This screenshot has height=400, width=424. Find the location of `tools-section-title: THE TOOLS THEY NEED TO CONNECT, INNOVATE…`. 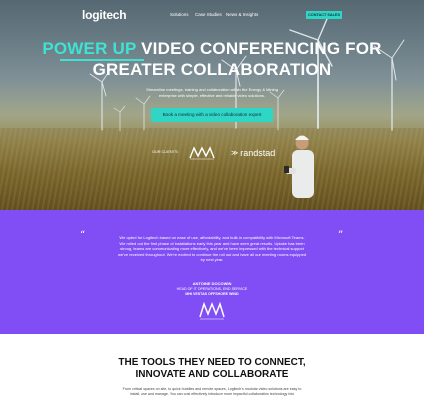

tools-section-title: THE TOOLS THEY NEED TO CONNECT, INNOVATE… is located at coordinates (212, 369).